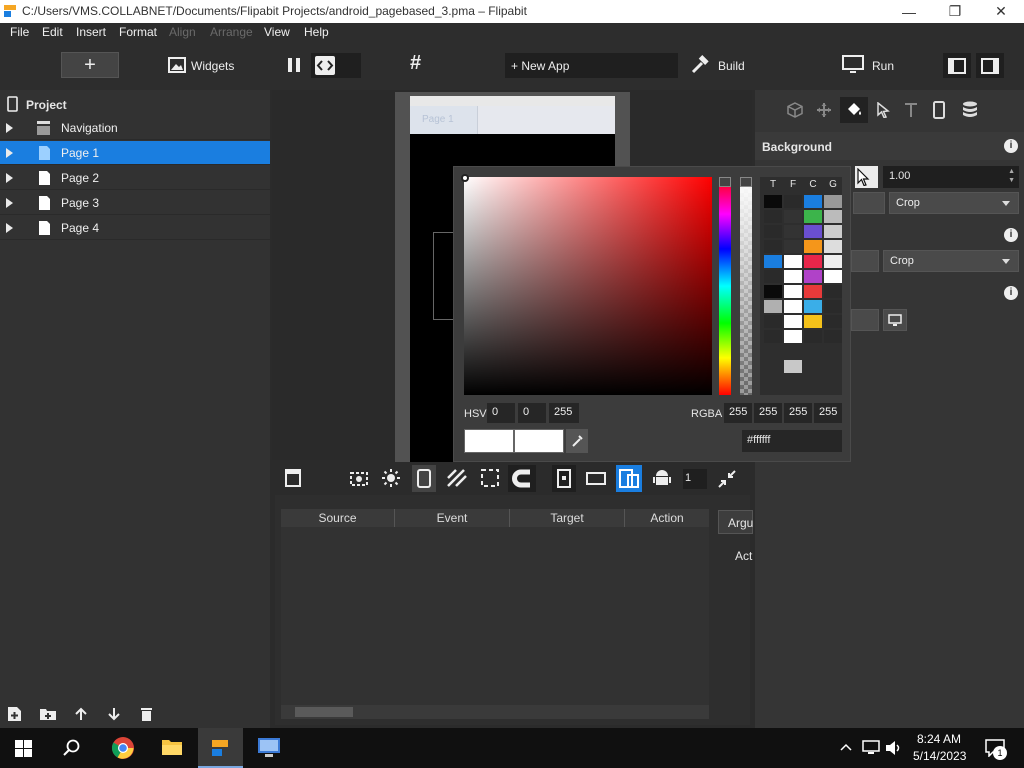 The image size is (1024, 768). I want to click on hue-slider-handle, so click(725, 182).